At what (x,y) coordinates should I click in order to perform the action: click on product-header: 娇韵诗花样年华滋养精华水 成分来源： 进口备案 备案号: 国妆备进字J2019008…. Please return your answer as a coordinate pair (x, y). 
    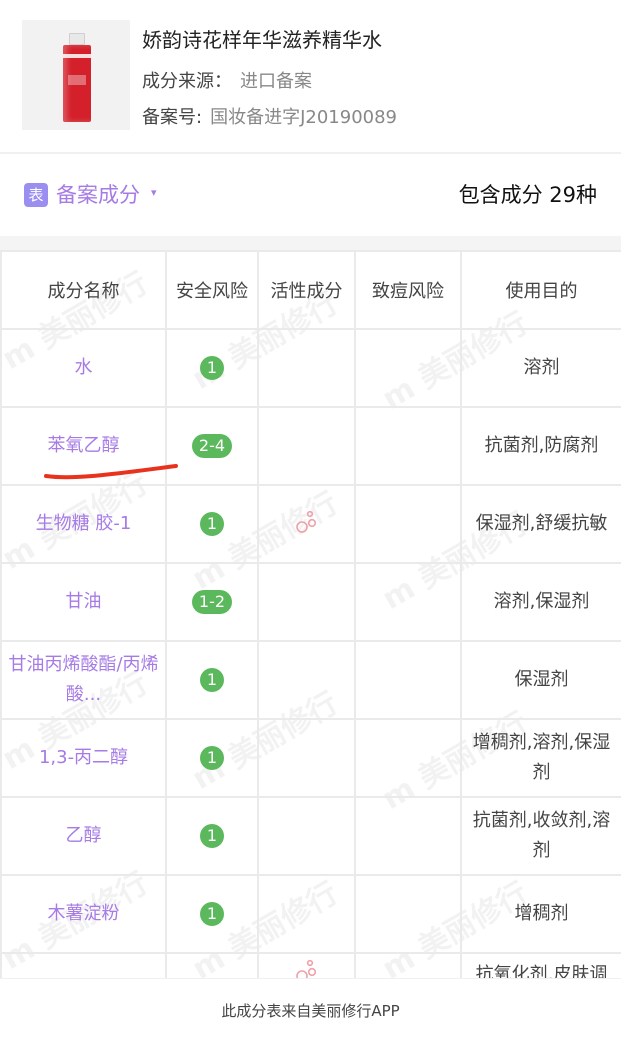
    Looking at the image, I should click on (310, 76).